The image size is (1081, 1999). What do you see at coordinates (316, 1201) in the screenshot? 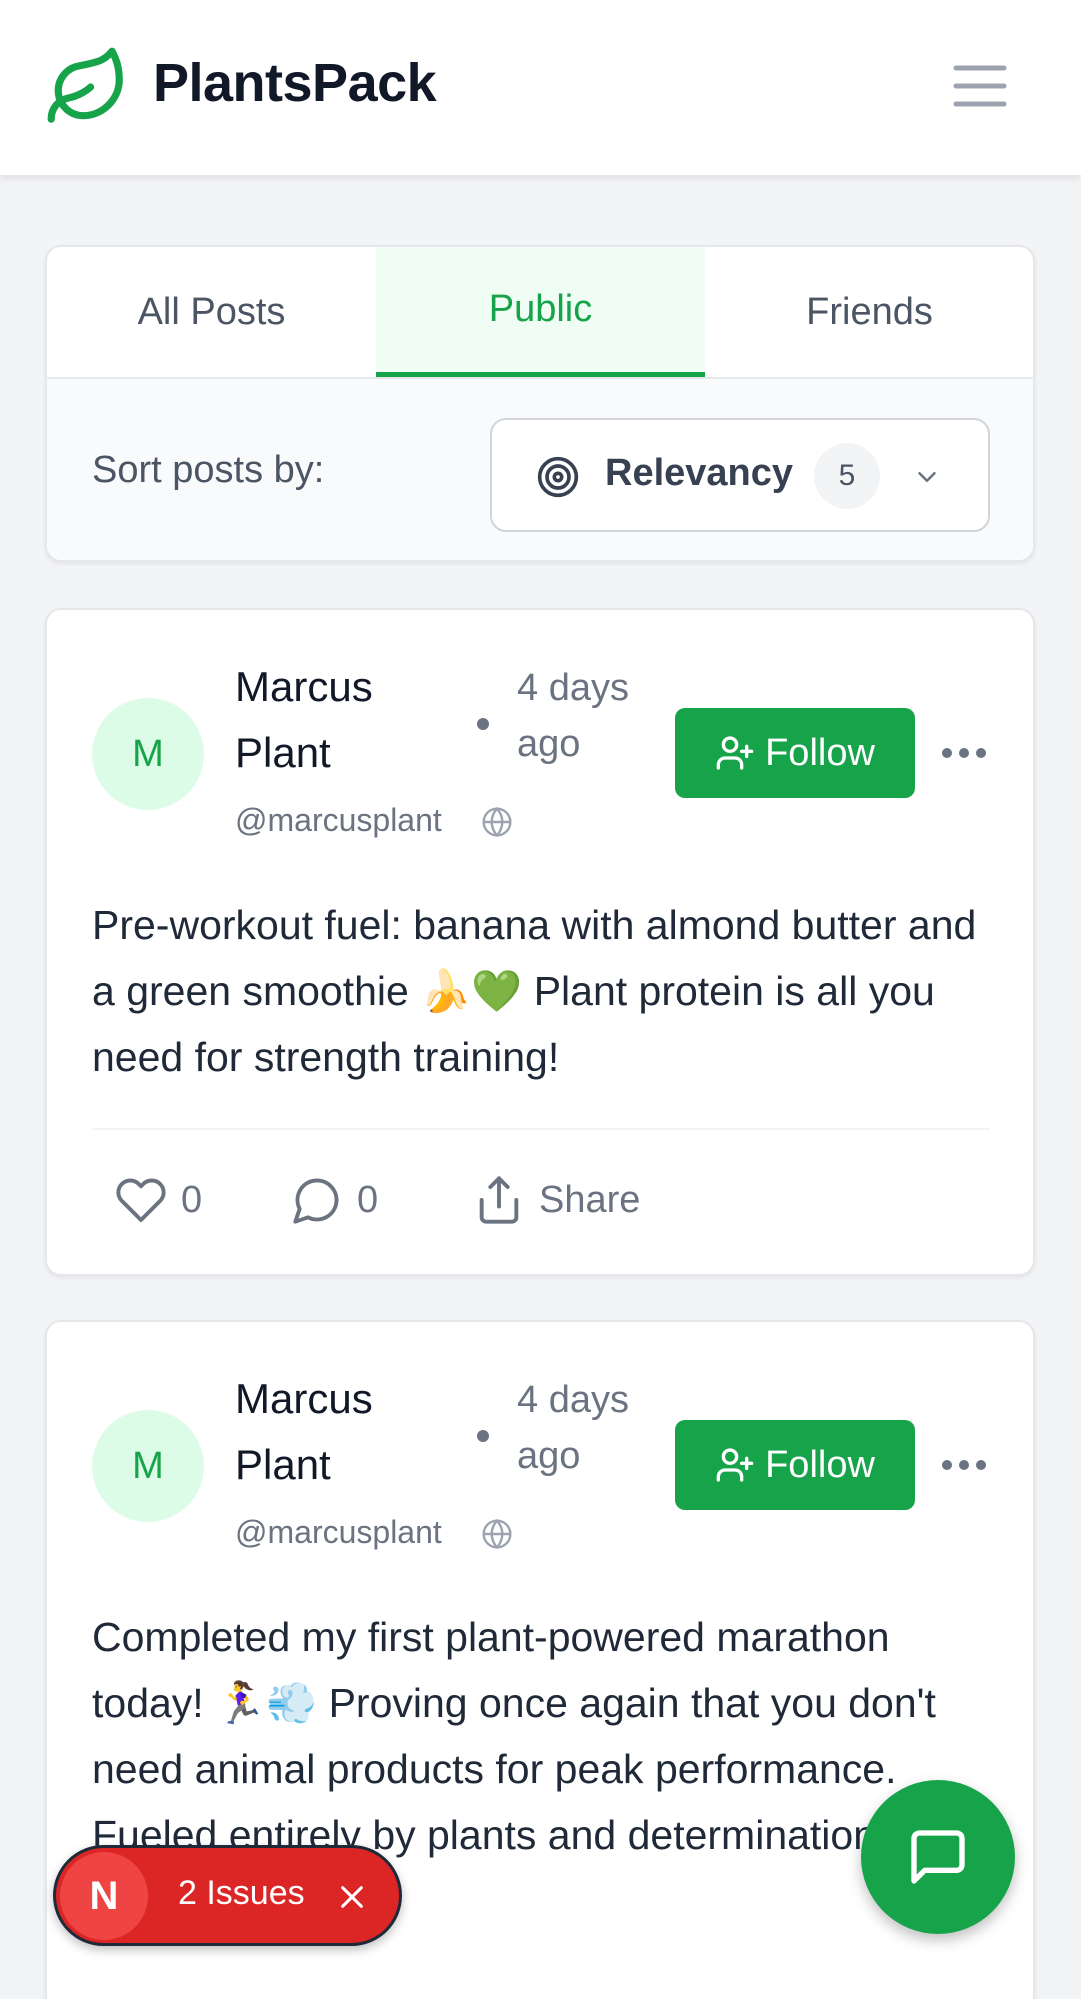
I see `comment-icon` at bounding box center [316, 1201].